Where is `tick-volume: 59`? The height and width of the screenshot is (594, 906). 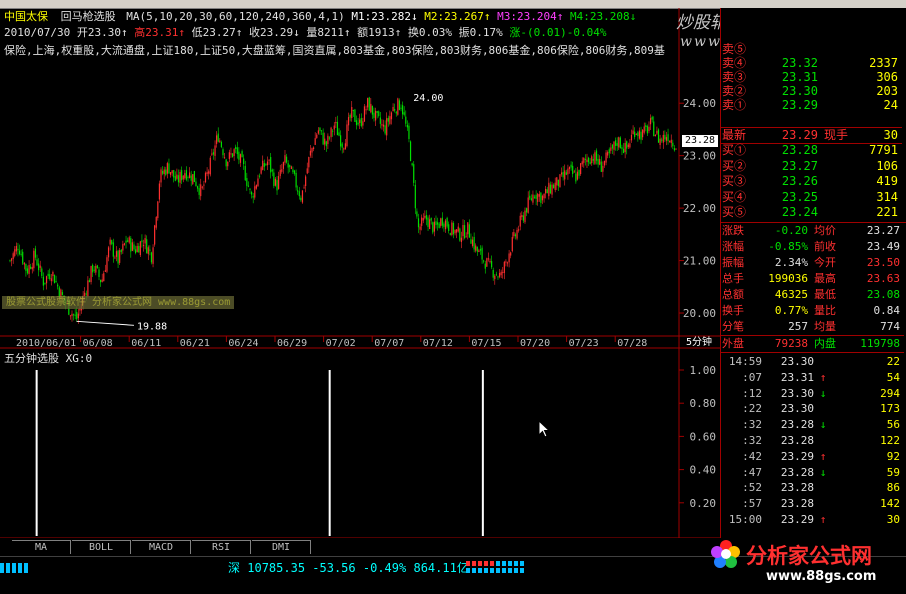 tick-volume: 59 is located at coordinates (893, 472).